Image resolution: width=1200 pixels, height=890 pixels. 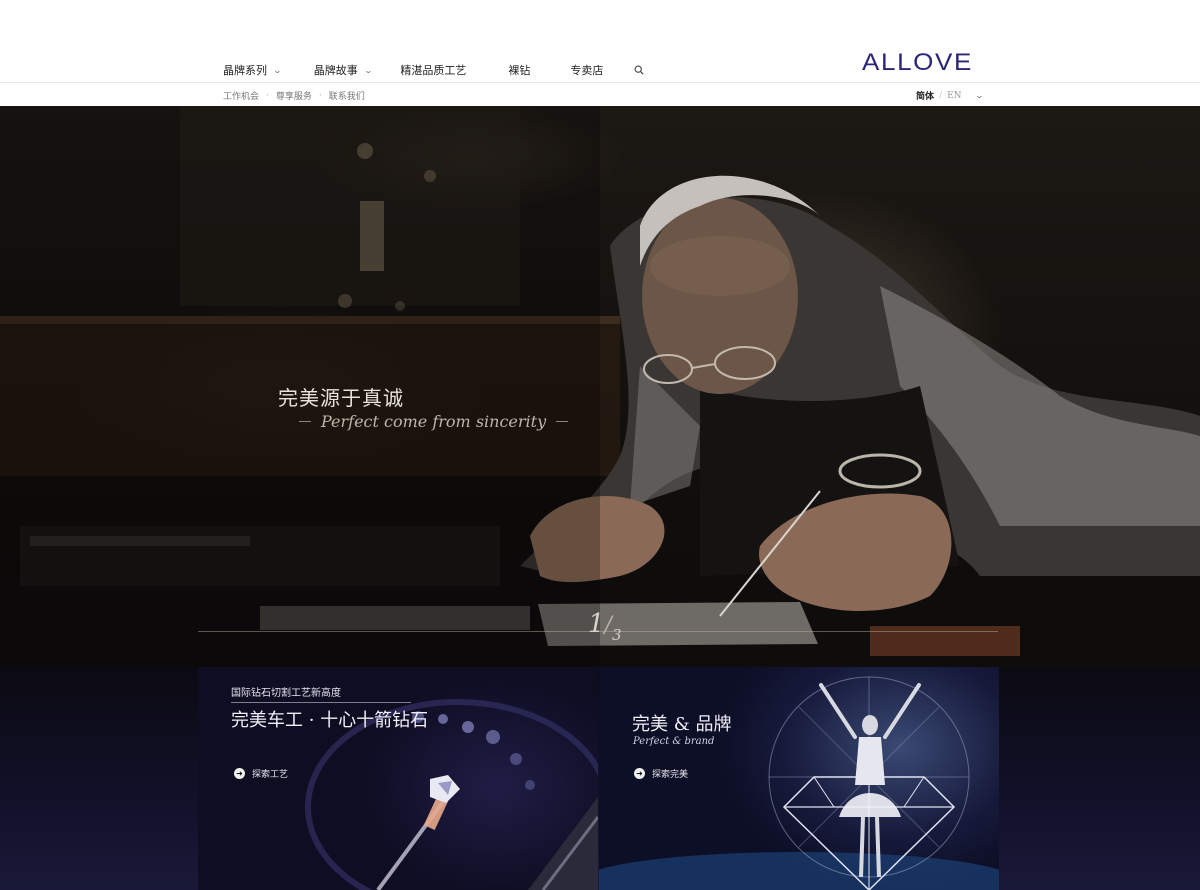 I want to click on nav-item-loose-diamonds: 裸钻, so click(x=519, y=70).